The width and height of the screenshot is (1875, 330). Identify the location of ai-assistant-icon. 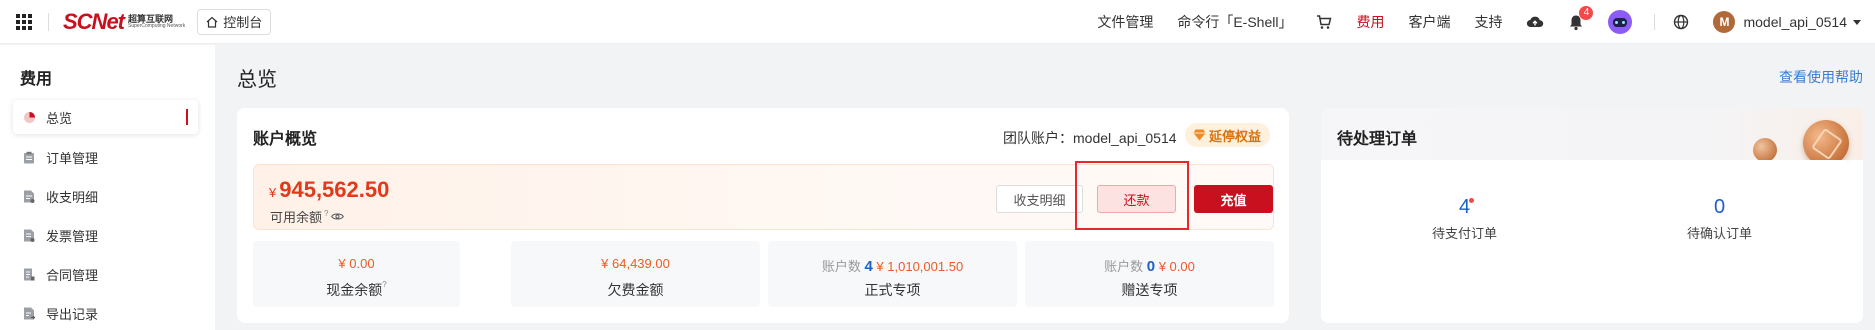
(1620, 22).